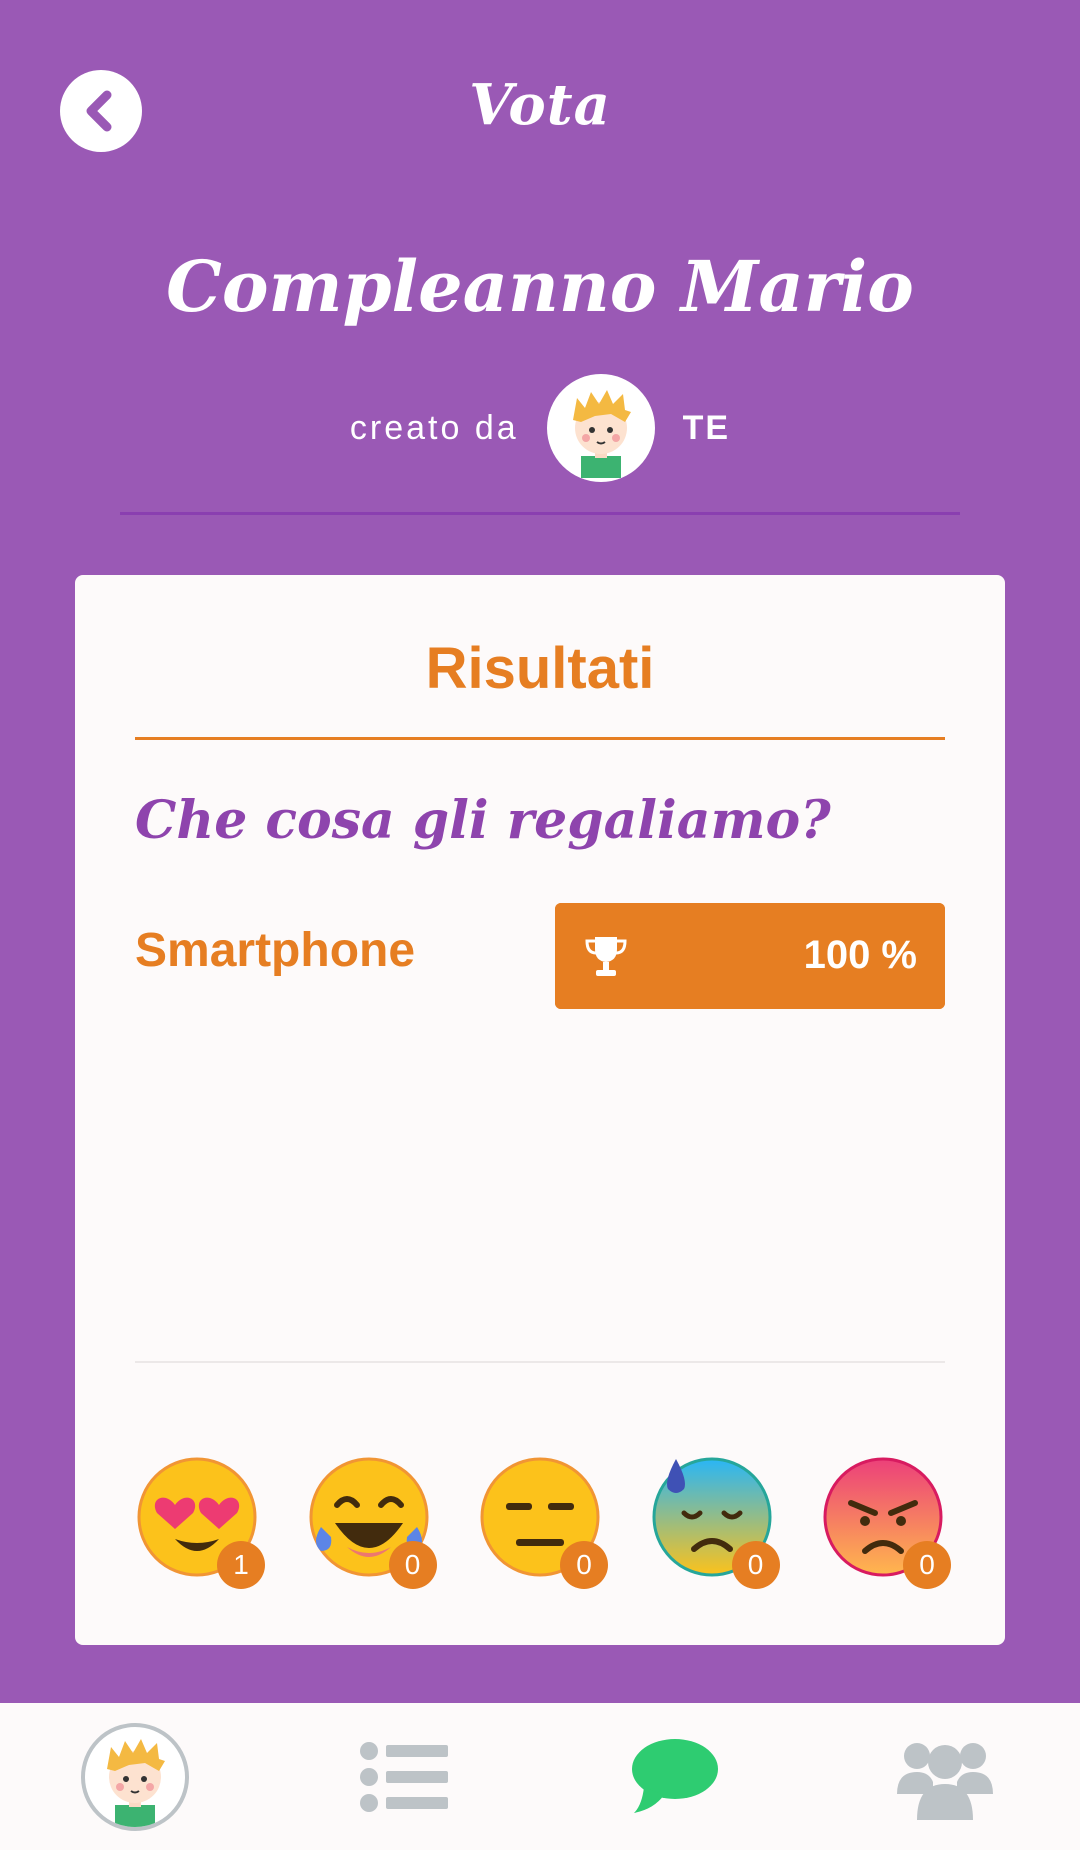  I want to click on nav-group, so click(945, 1777).